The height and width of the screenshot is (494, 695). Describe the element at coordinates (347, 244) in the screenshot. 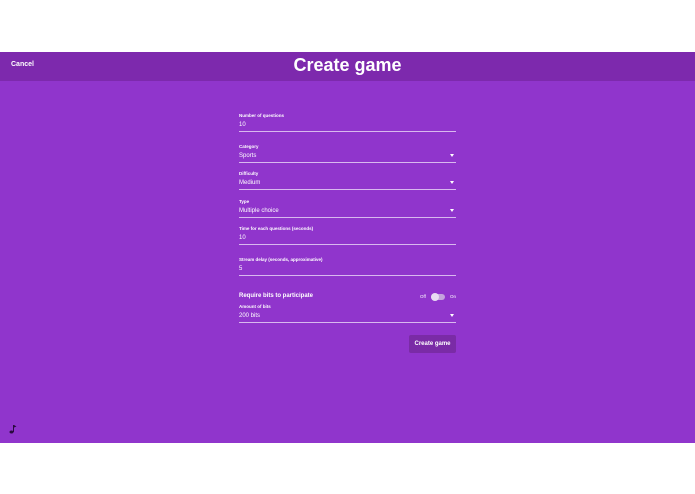

I see `time-underline` at that location.